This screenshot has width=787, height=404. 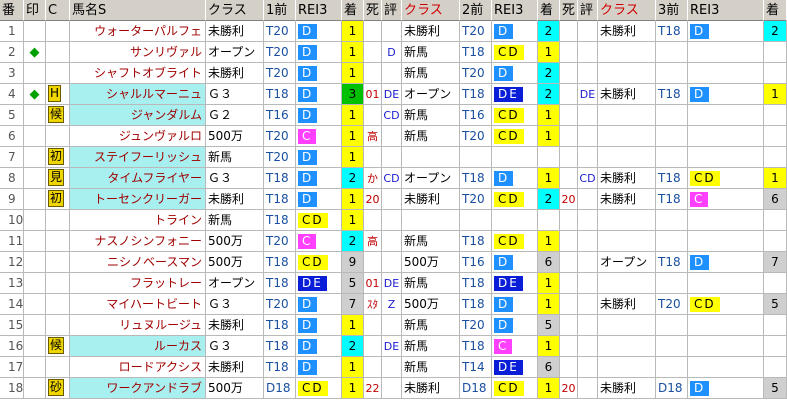 What do you see at coordinates (280, 10) in the screenshot?
I see `header-zen1: 1前` at bounding box center [280, 10].